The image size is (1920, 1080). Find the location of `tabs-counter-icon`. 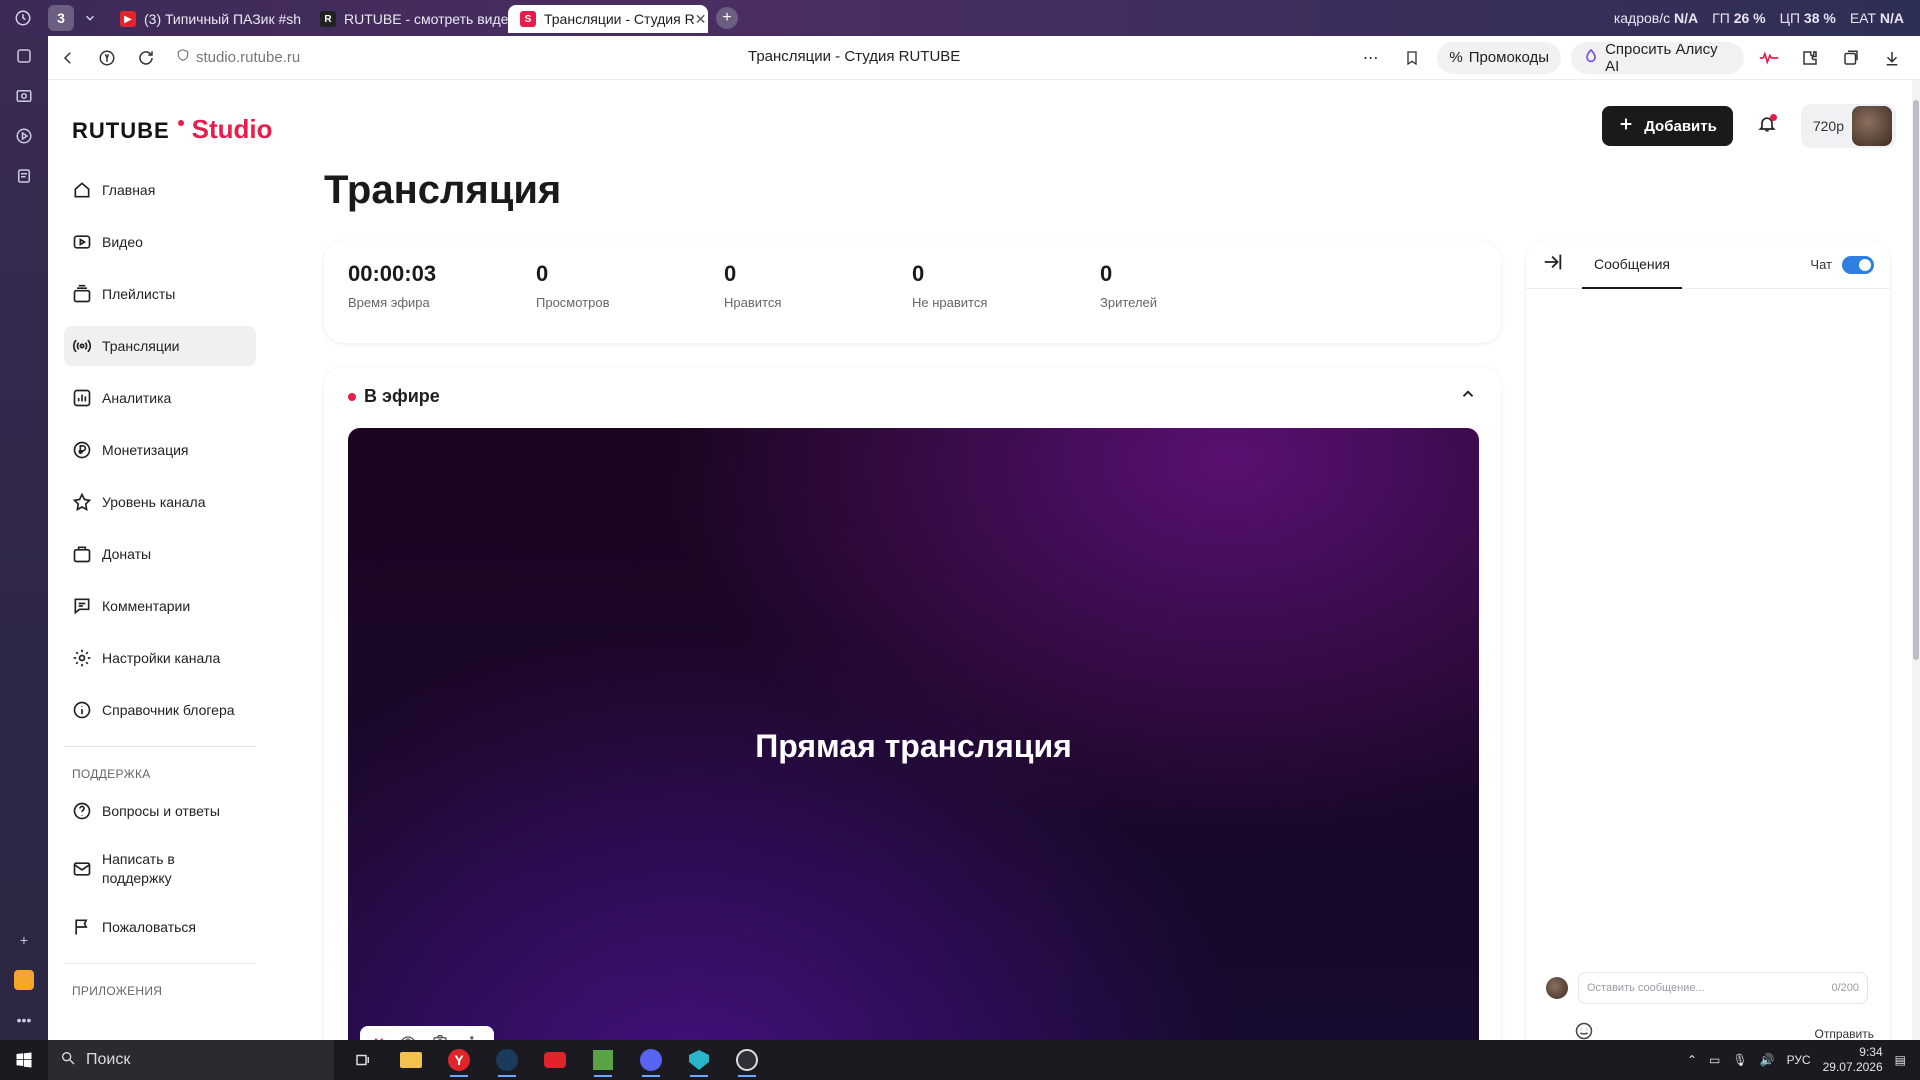

tabs-counter-icon is located at coordinates (24, 56).